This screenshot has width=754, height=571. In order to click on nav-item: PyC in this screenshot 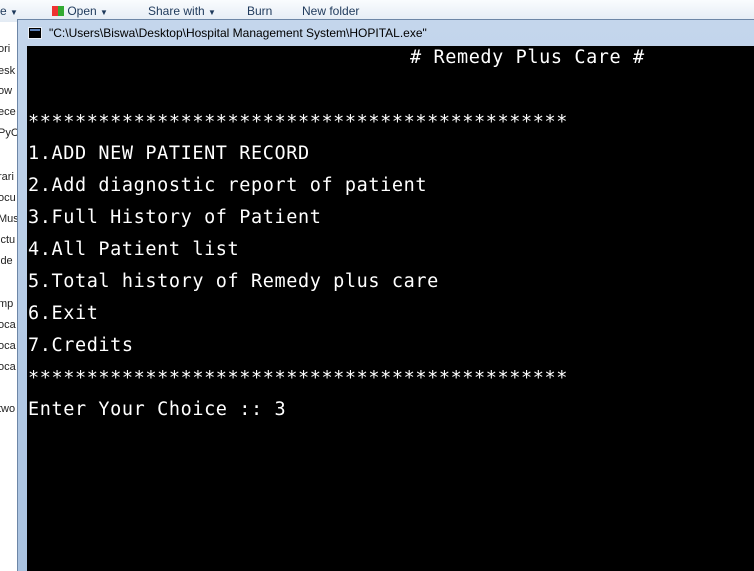, I will do `click(9, 133)`.